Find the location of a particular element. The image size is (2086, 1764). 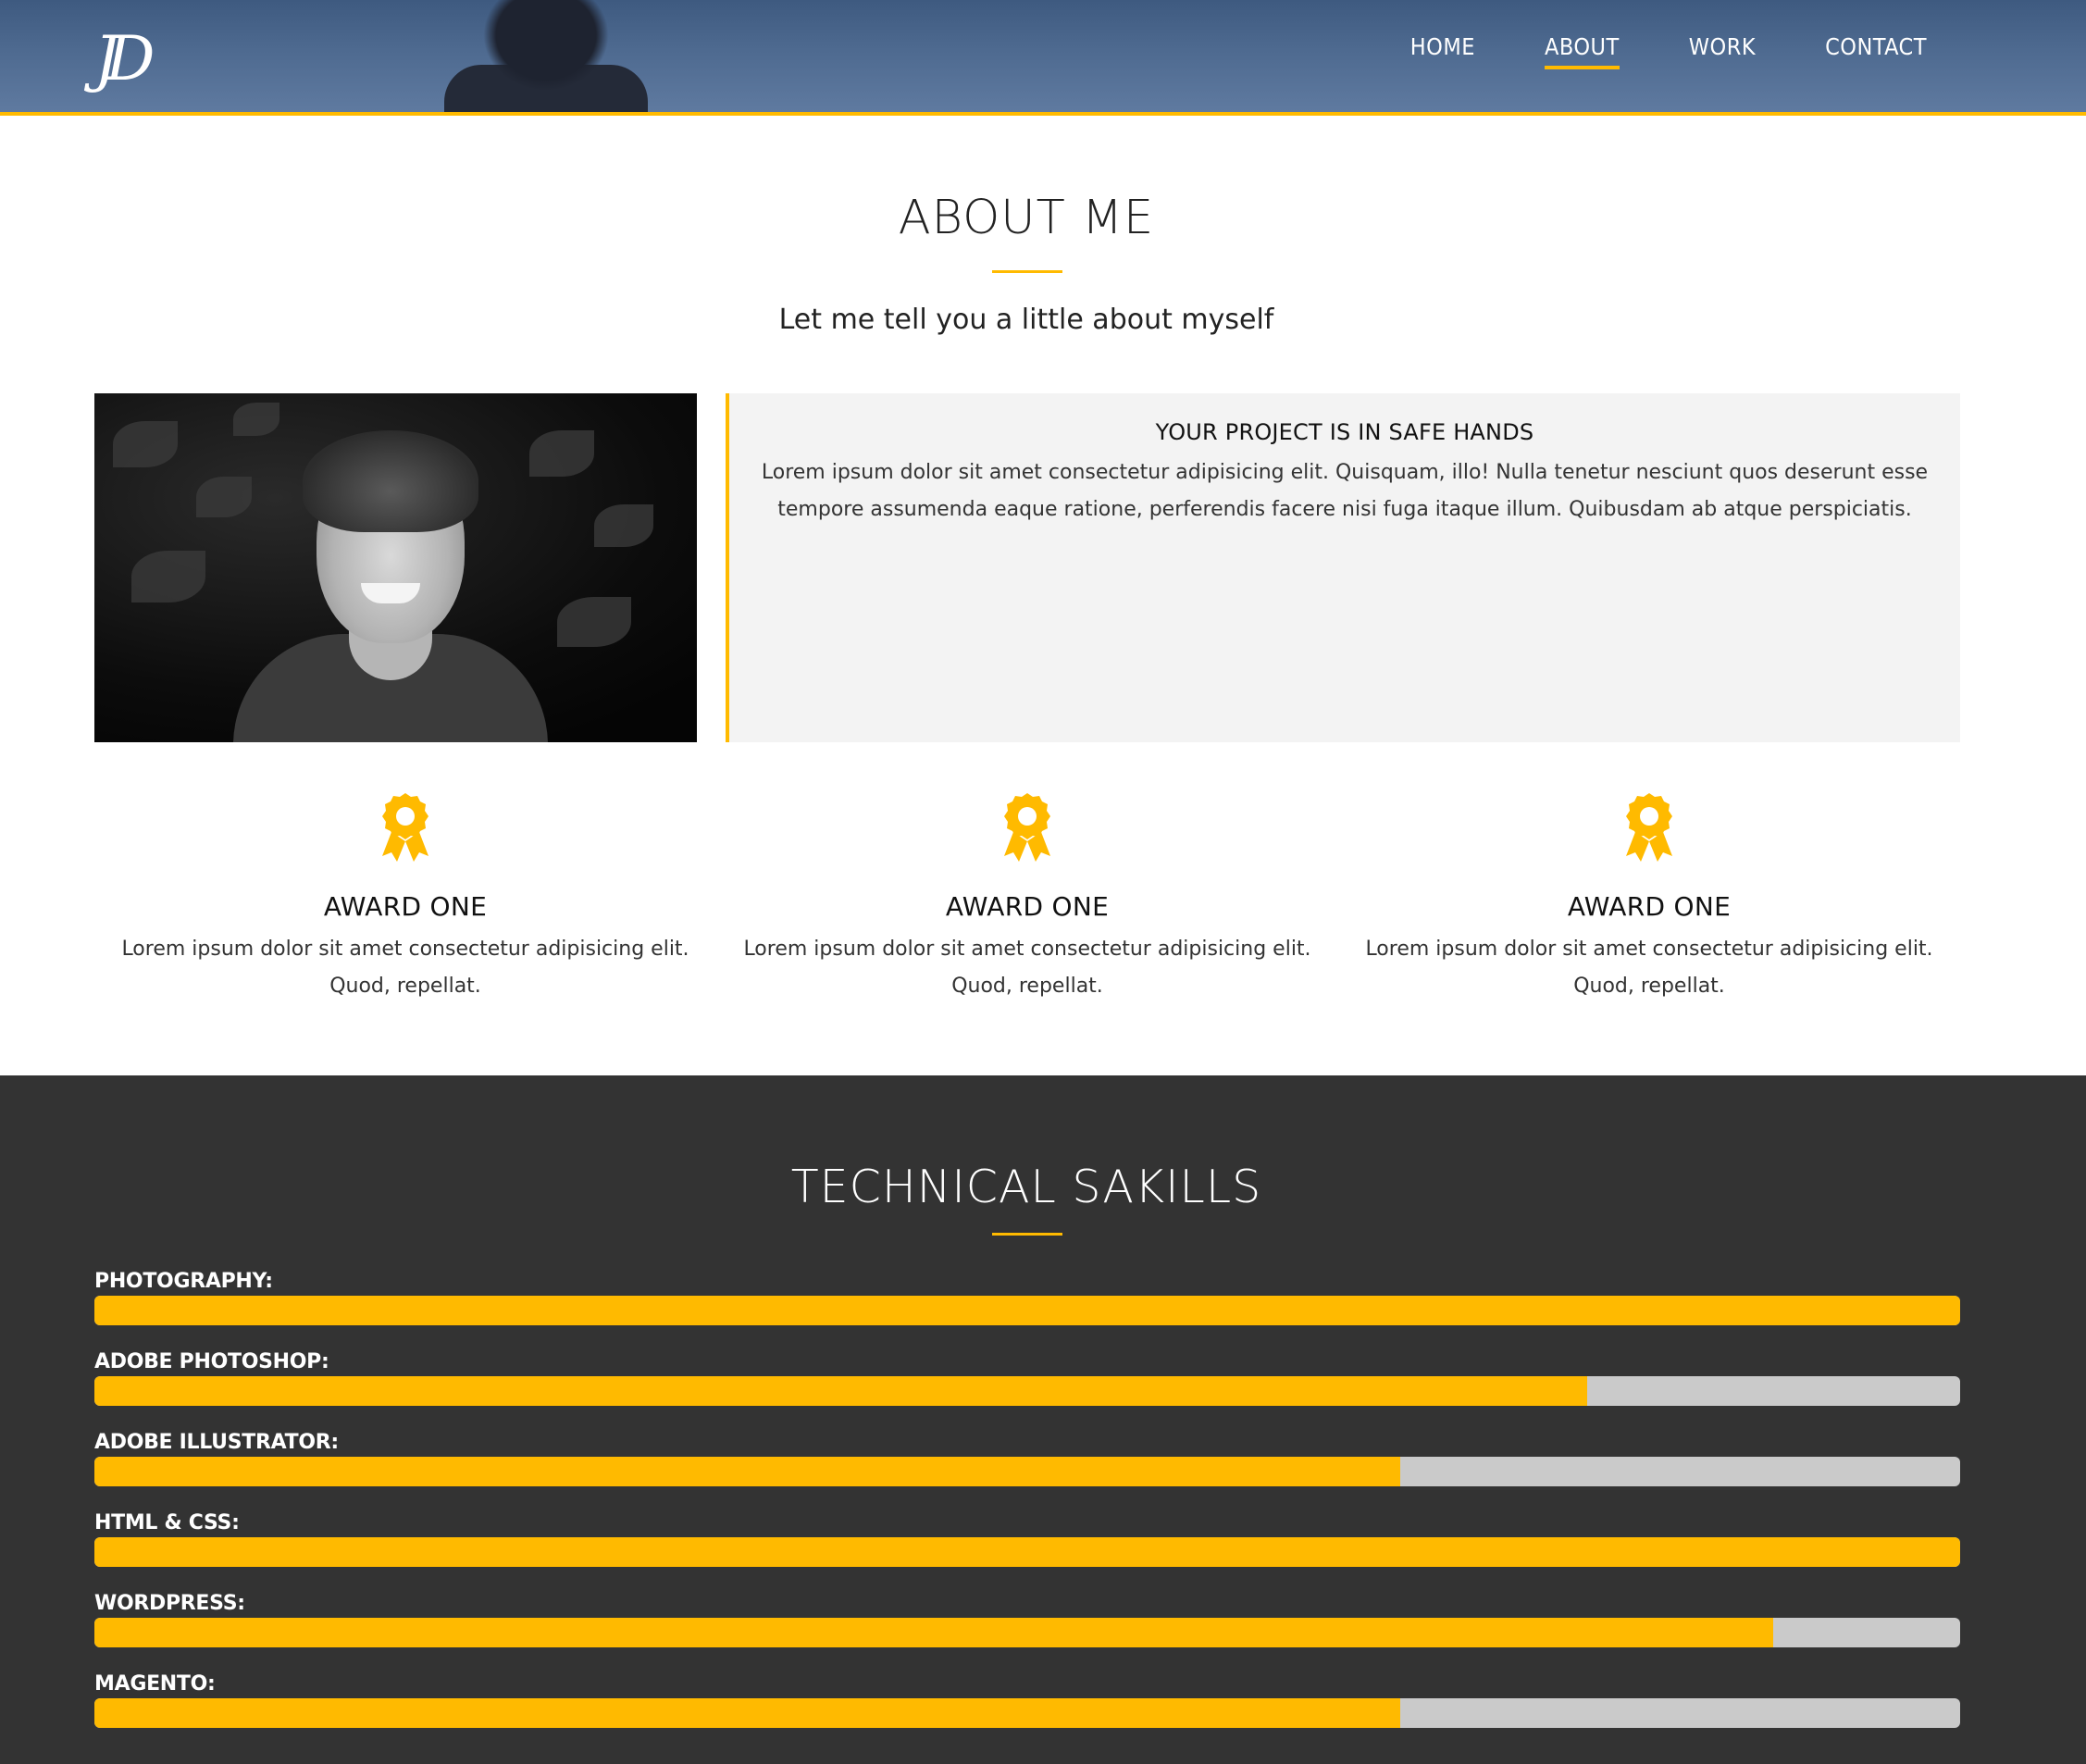

skill-label: MAGENTO: is located at coordinates (155, 1684).